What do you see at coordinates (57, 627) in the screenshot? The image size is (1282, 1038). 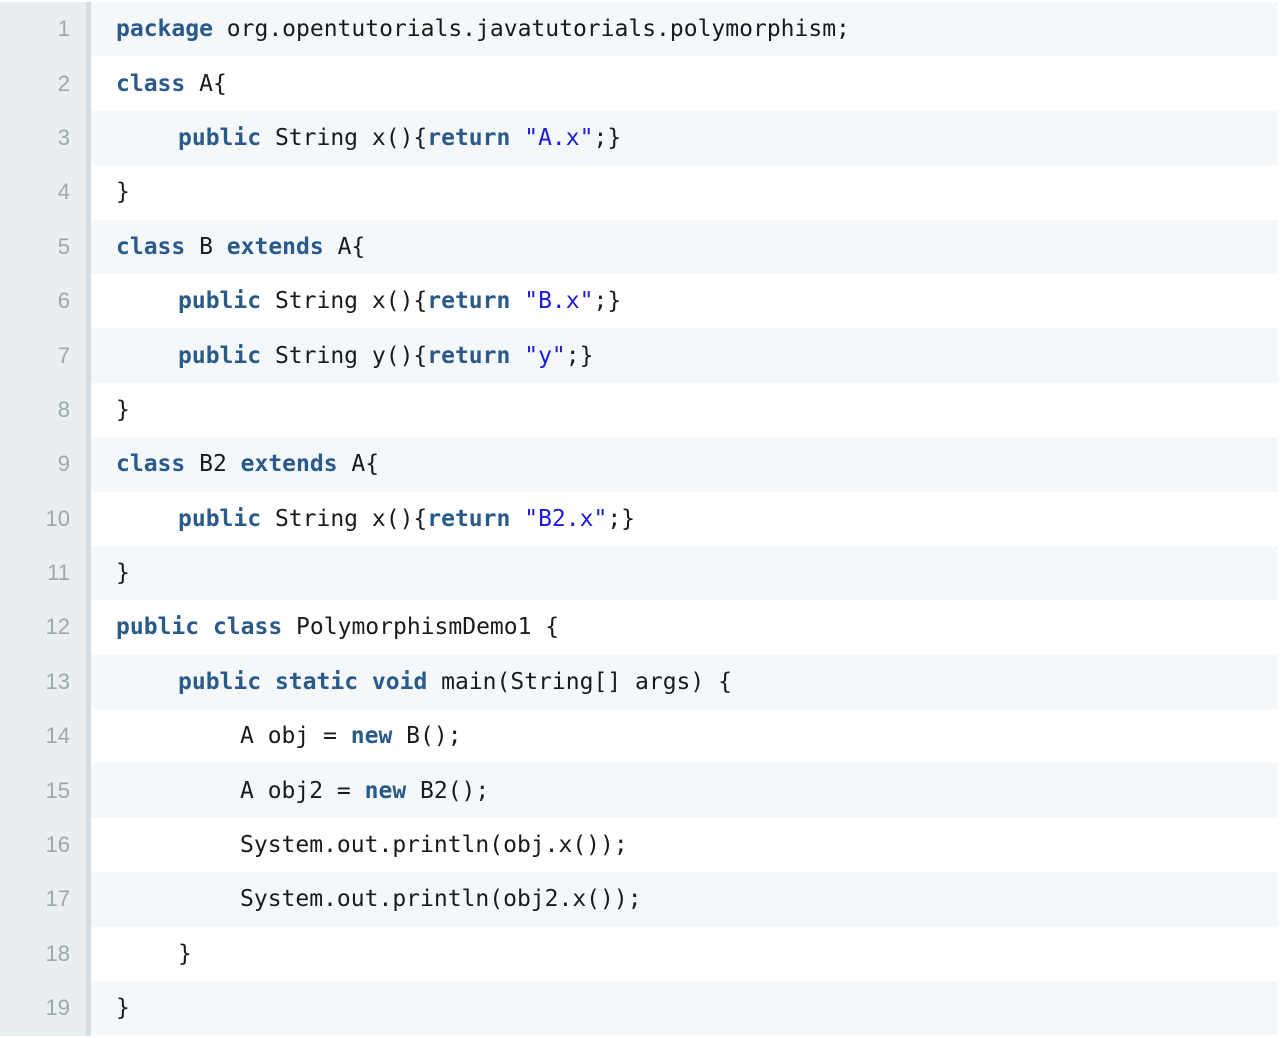 I see `line-number: 12` at bounding box center [57, 627].